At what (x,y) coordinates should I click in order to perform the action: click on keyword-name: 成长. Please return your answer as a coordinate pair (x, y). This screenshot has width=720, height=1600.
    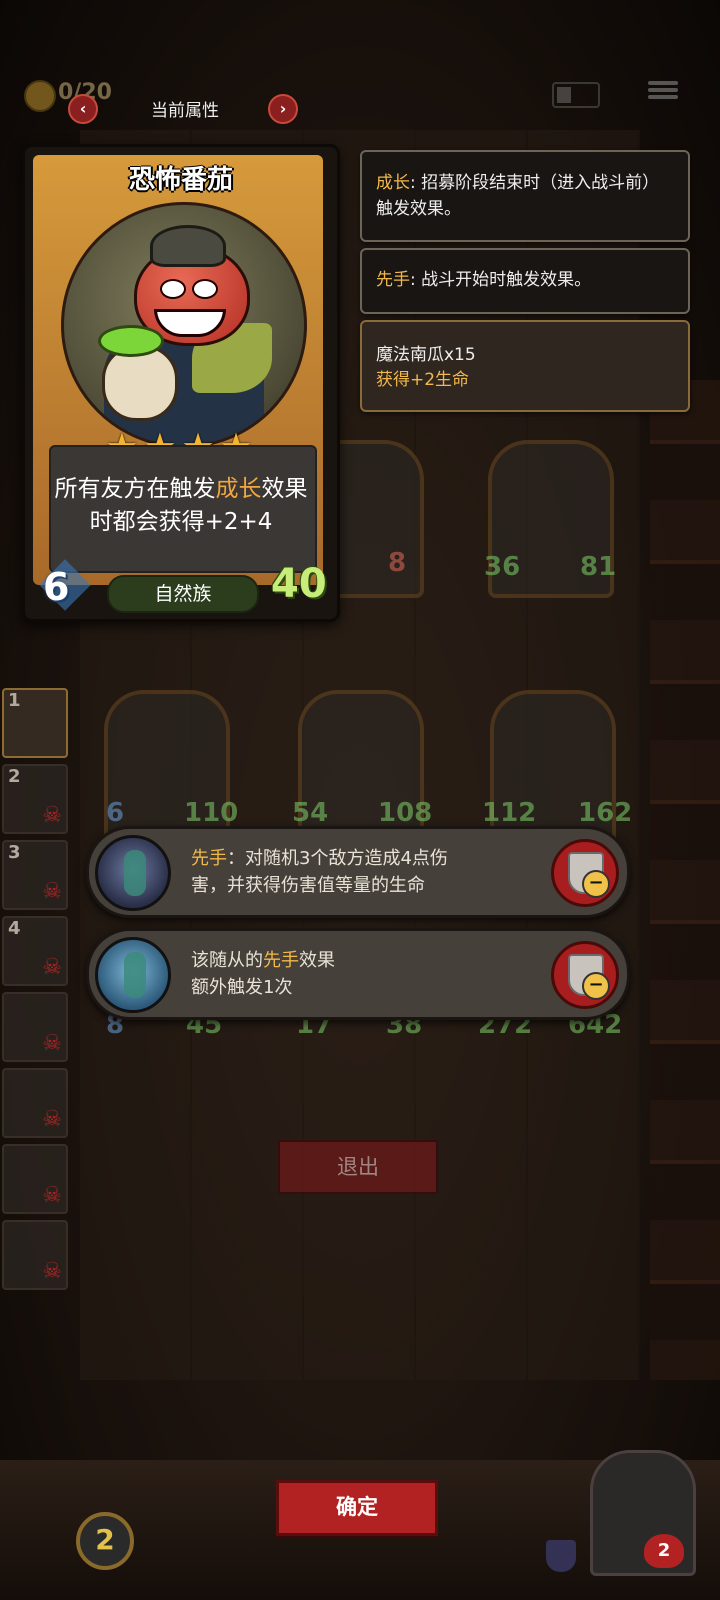
    Looking at the image, I should click on (393, 183).